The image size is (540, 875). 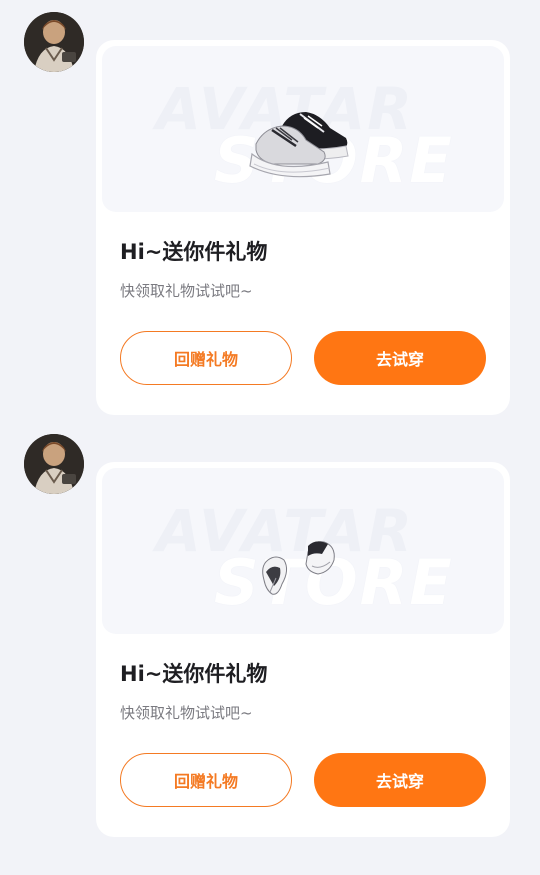 What do you see at coordinates (298, 568) in the screenshot?
I see `gloves-icon` at bounding box center [298, 568].